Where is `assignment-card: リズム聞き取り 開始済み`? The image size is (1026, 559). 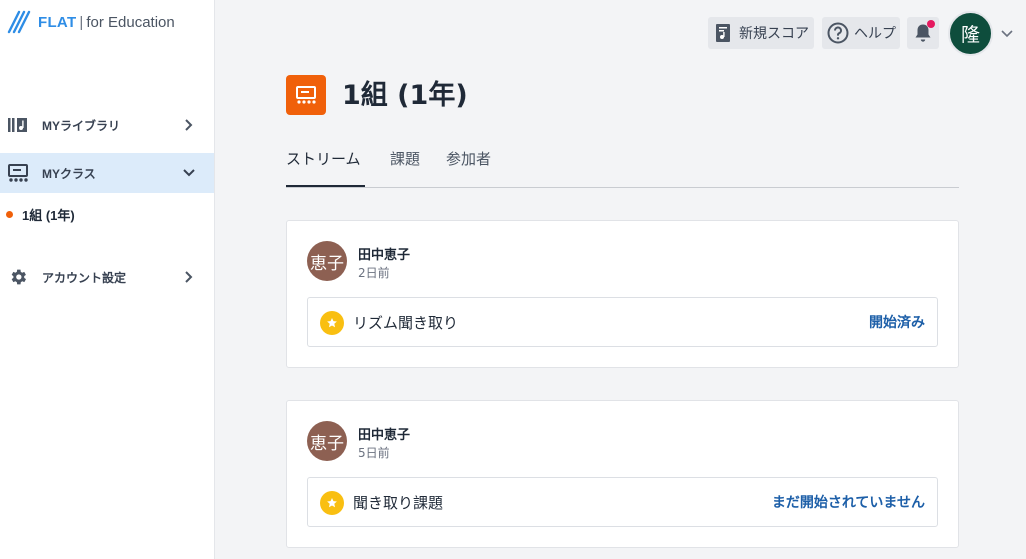 assignment-card: リズム聞き取り 開始済み is located at coordinates (622, 322).